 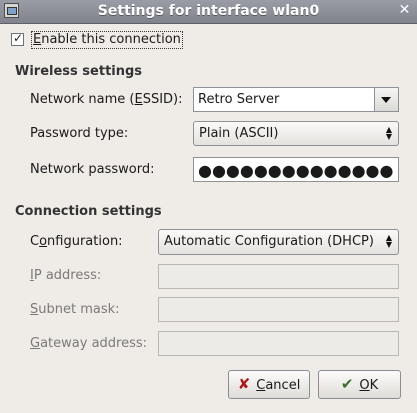 What do you see at coordinates (89, 343) in the screenshot?
I see `gateway-address-label: Gateway address:` at bounding box center [89, 343].